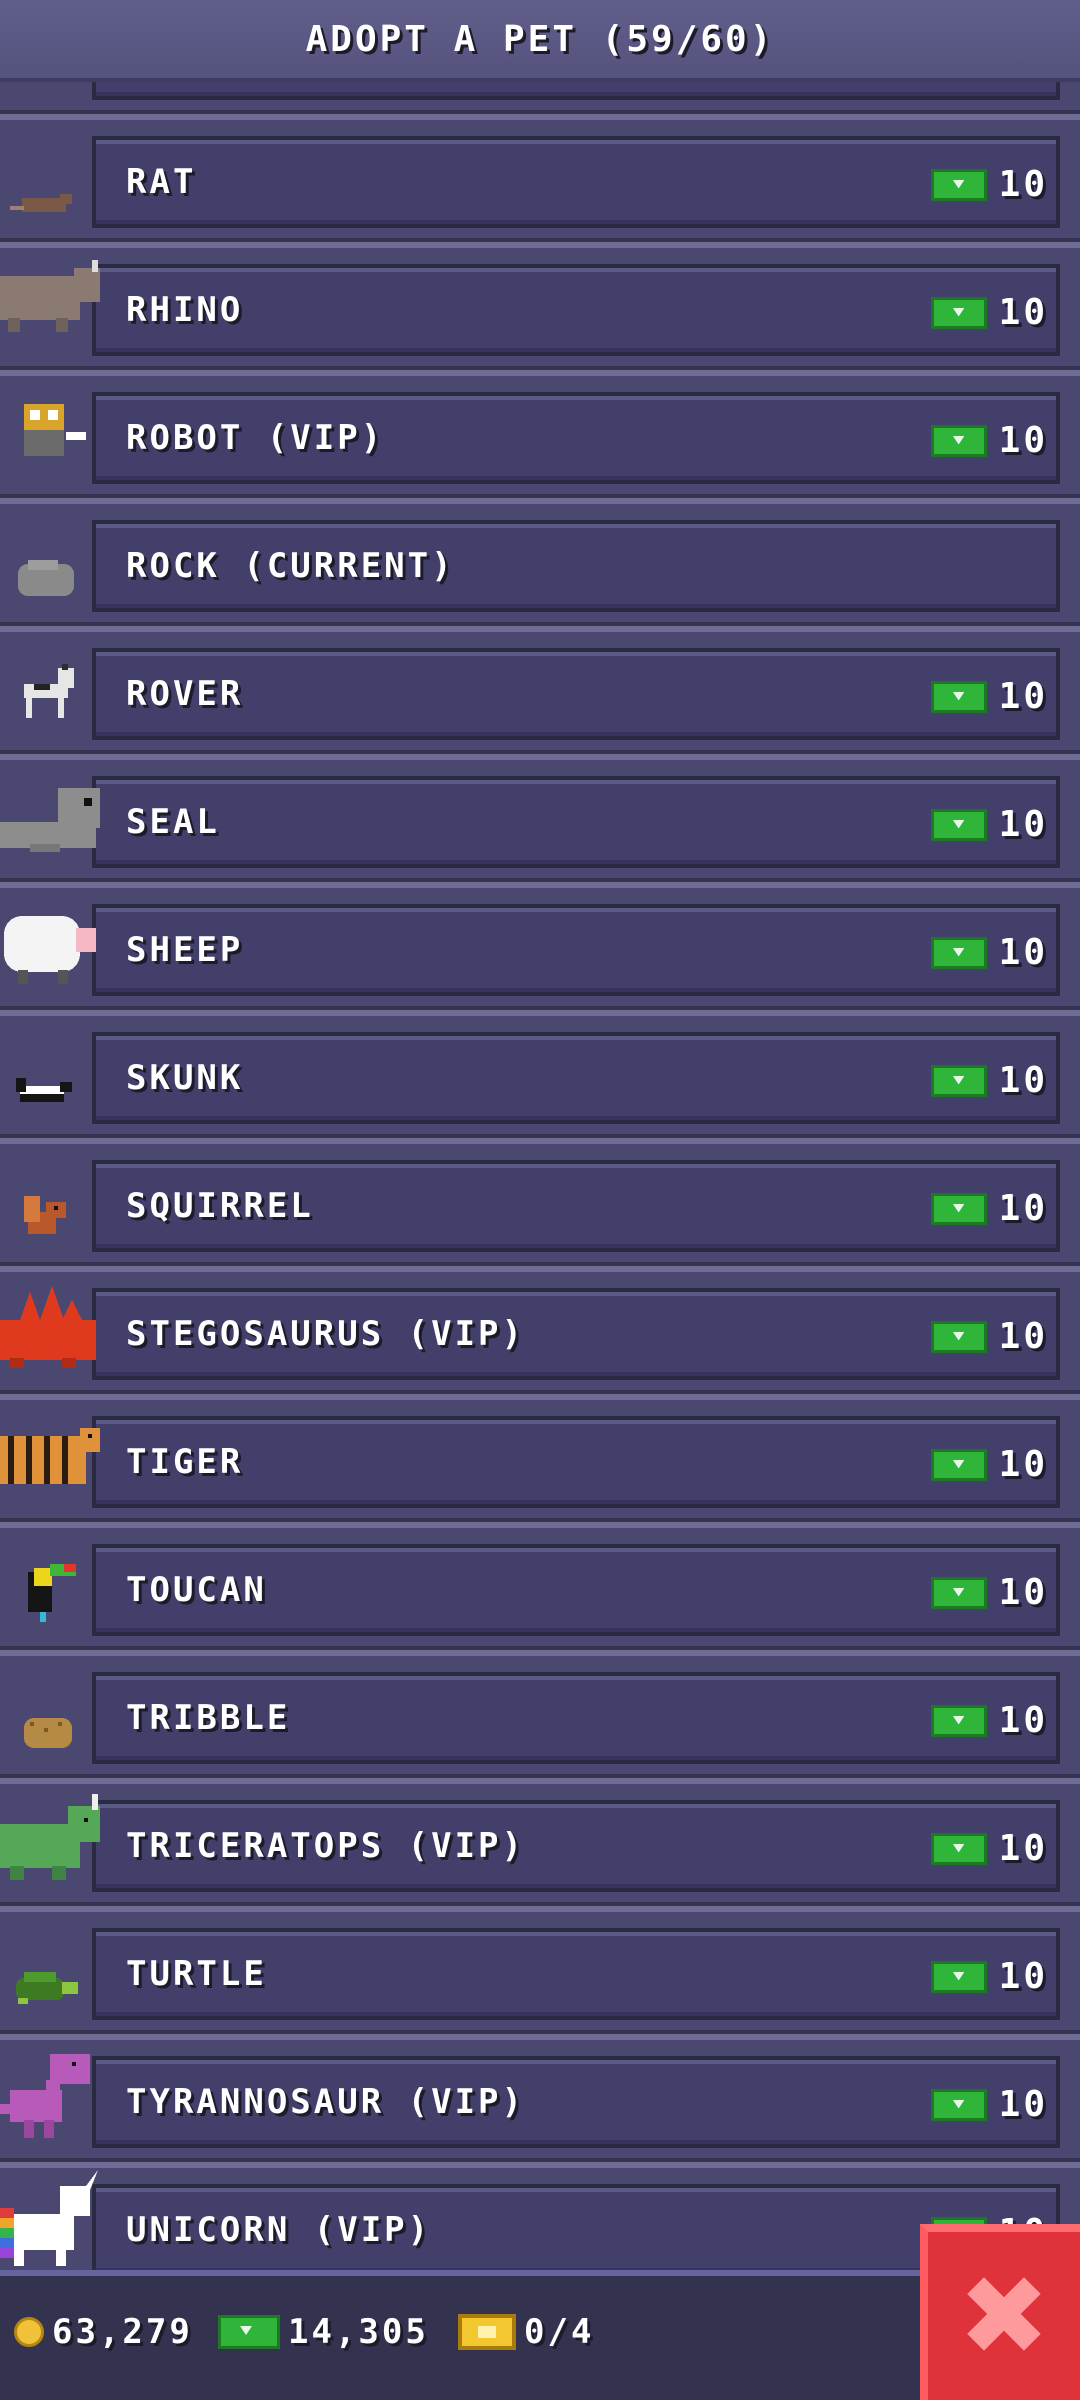 This screenshot has width=1080, height=2400. I want to click on list-item: SKUNK 10, so click(540, 1074).